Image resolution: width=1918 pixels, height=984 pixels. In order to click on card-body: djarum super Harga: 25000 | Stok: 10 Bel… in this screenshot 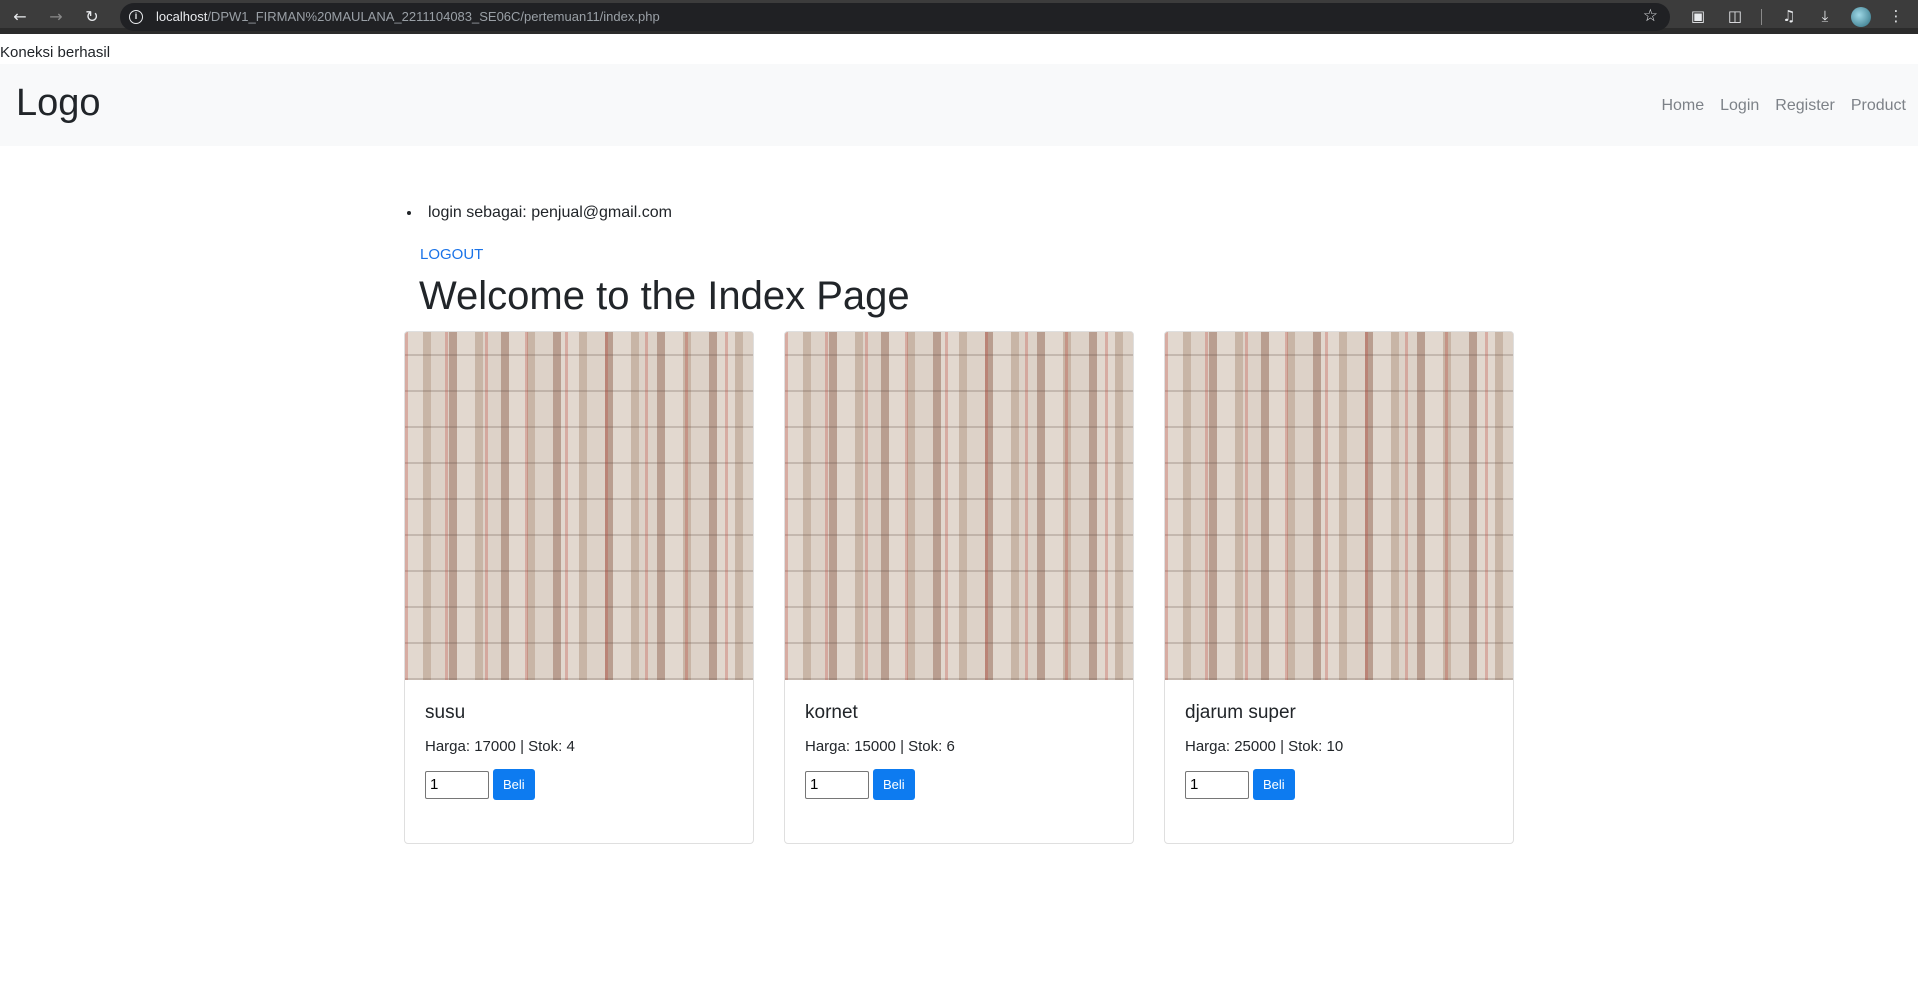, I will do `click(1339, 750)`.